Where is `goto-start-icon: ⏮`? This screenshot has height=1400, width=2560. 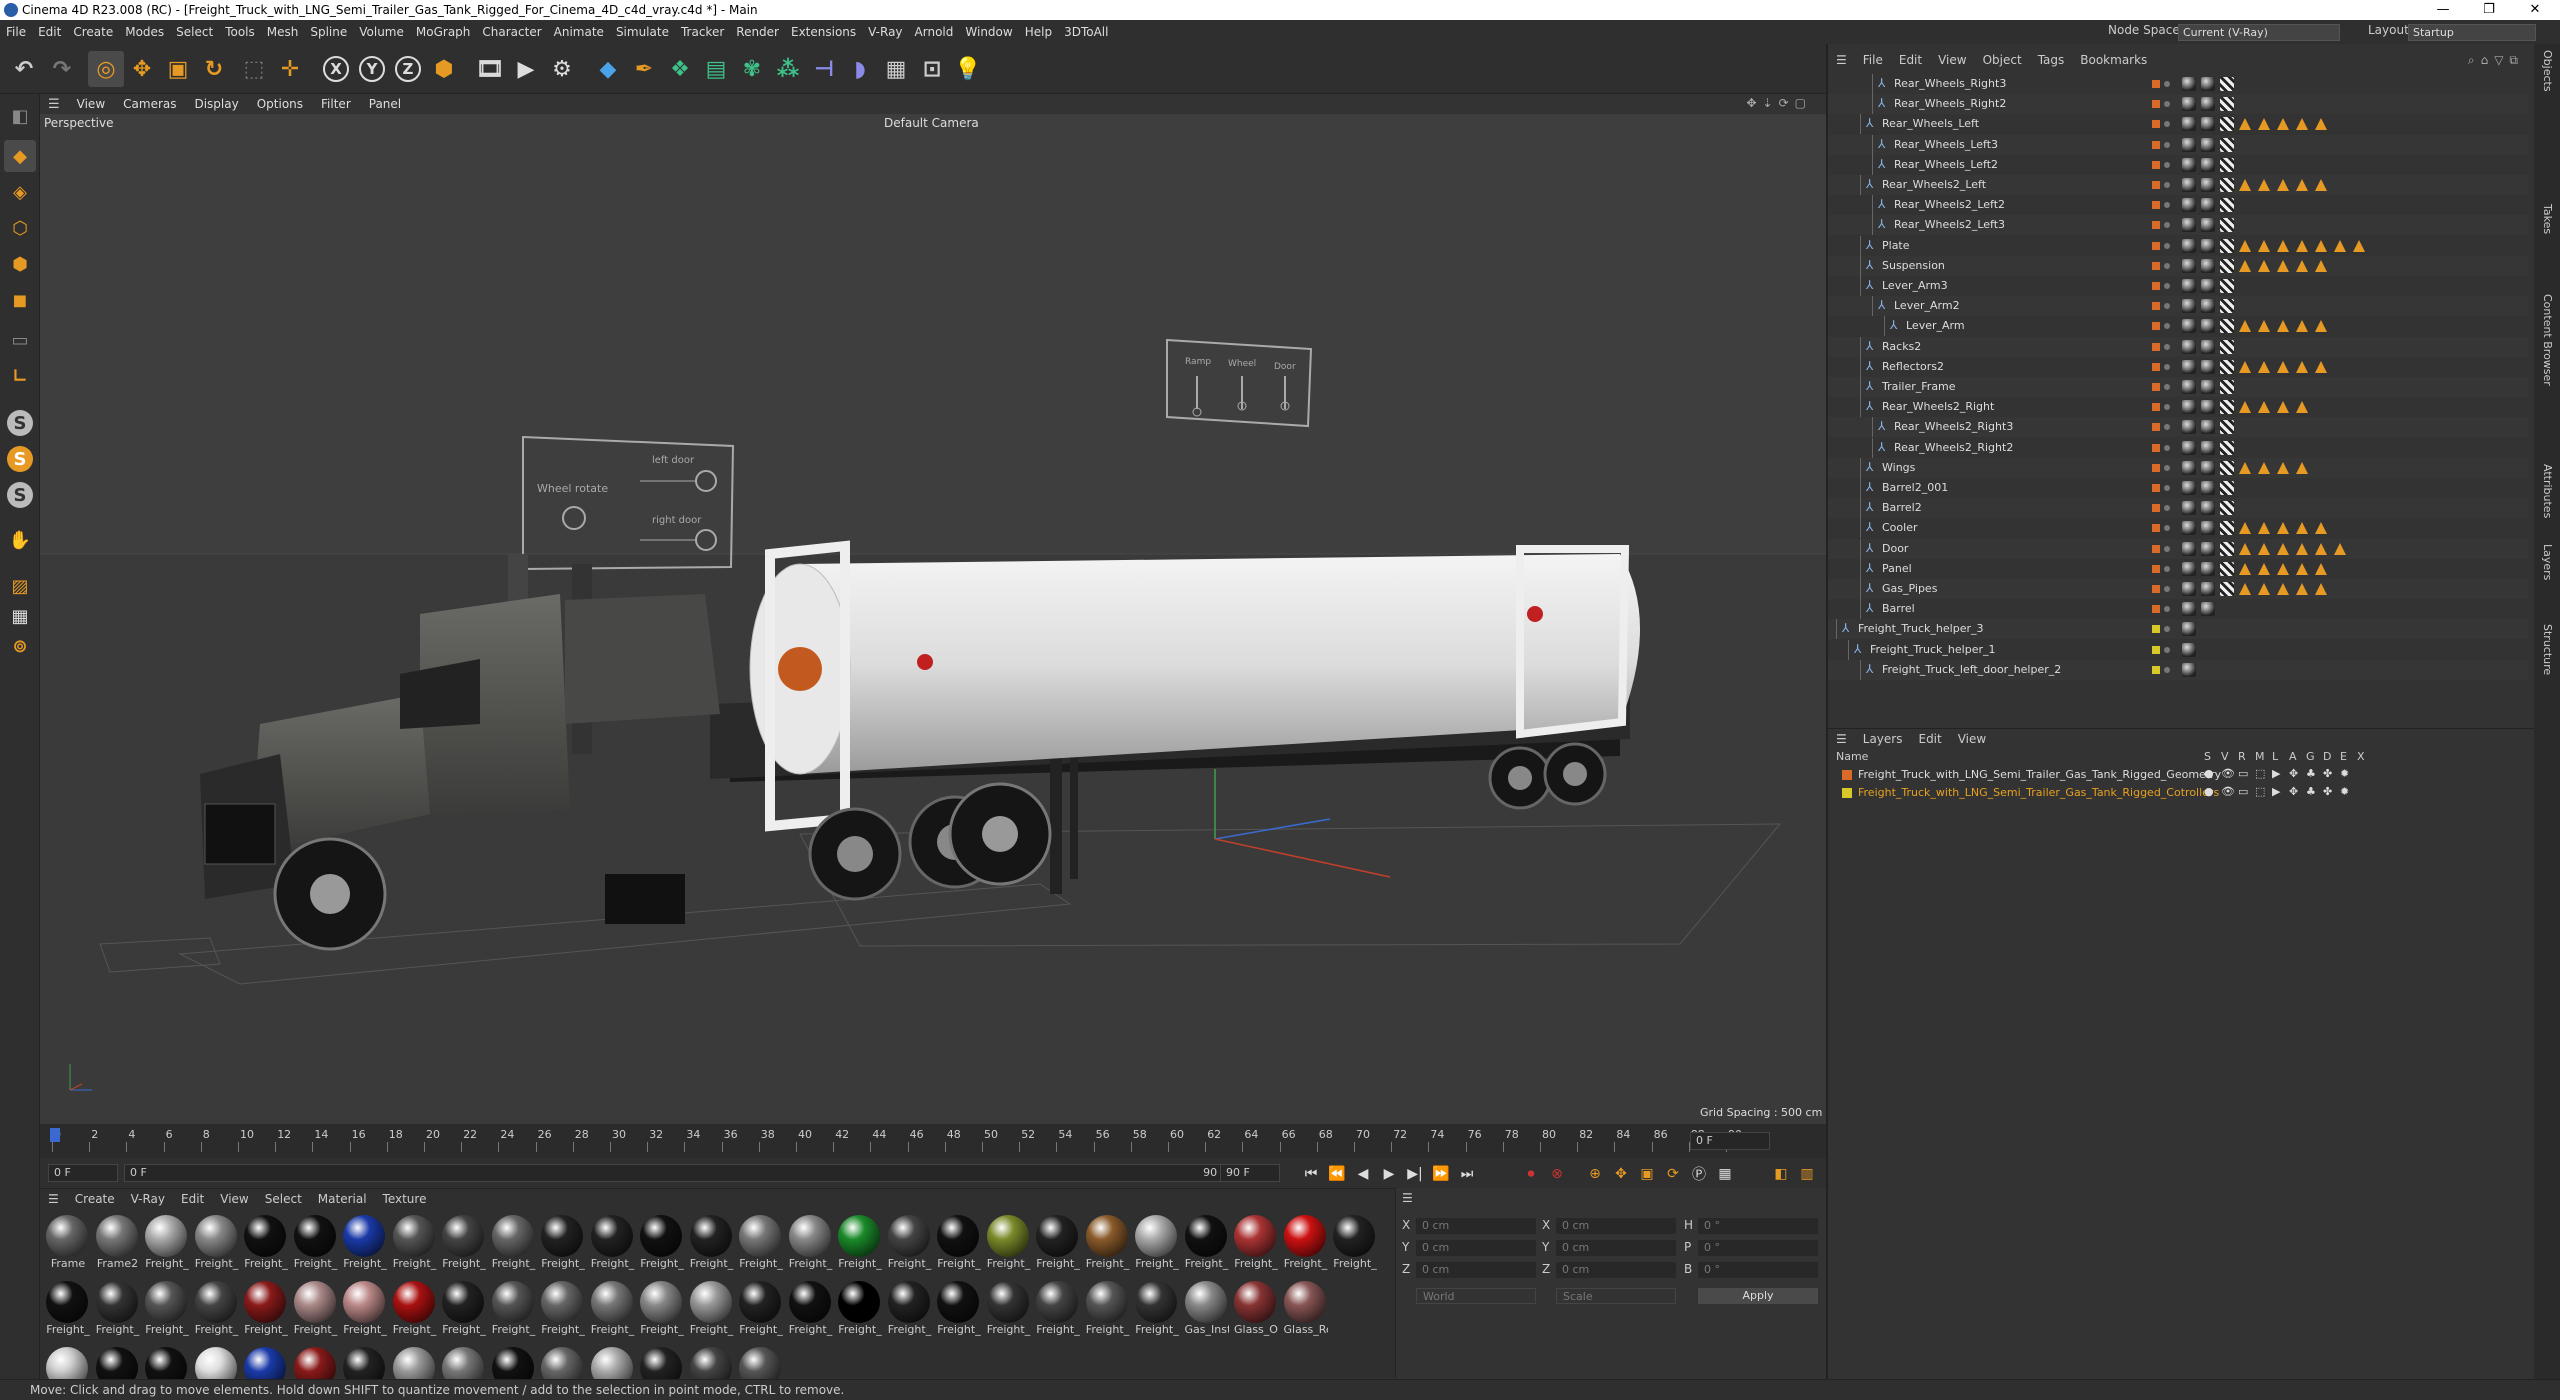 goto-start-icon: ⏮ is located at coordinates (1311, 1174).